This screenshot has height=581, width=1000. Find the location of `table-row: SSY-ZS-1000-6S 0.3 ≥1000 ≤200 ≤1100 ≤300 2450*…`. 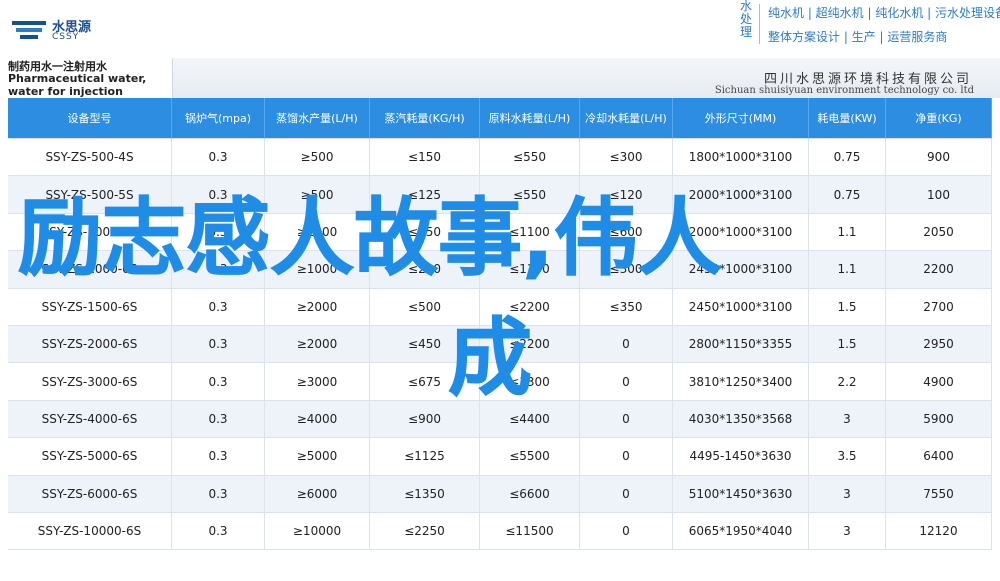

table-row: SSY-ZS-1000-6S 0.3 ≥1000 ≤200 ≤1100 ≤300 2450*… is located at coordinates (500, 270).